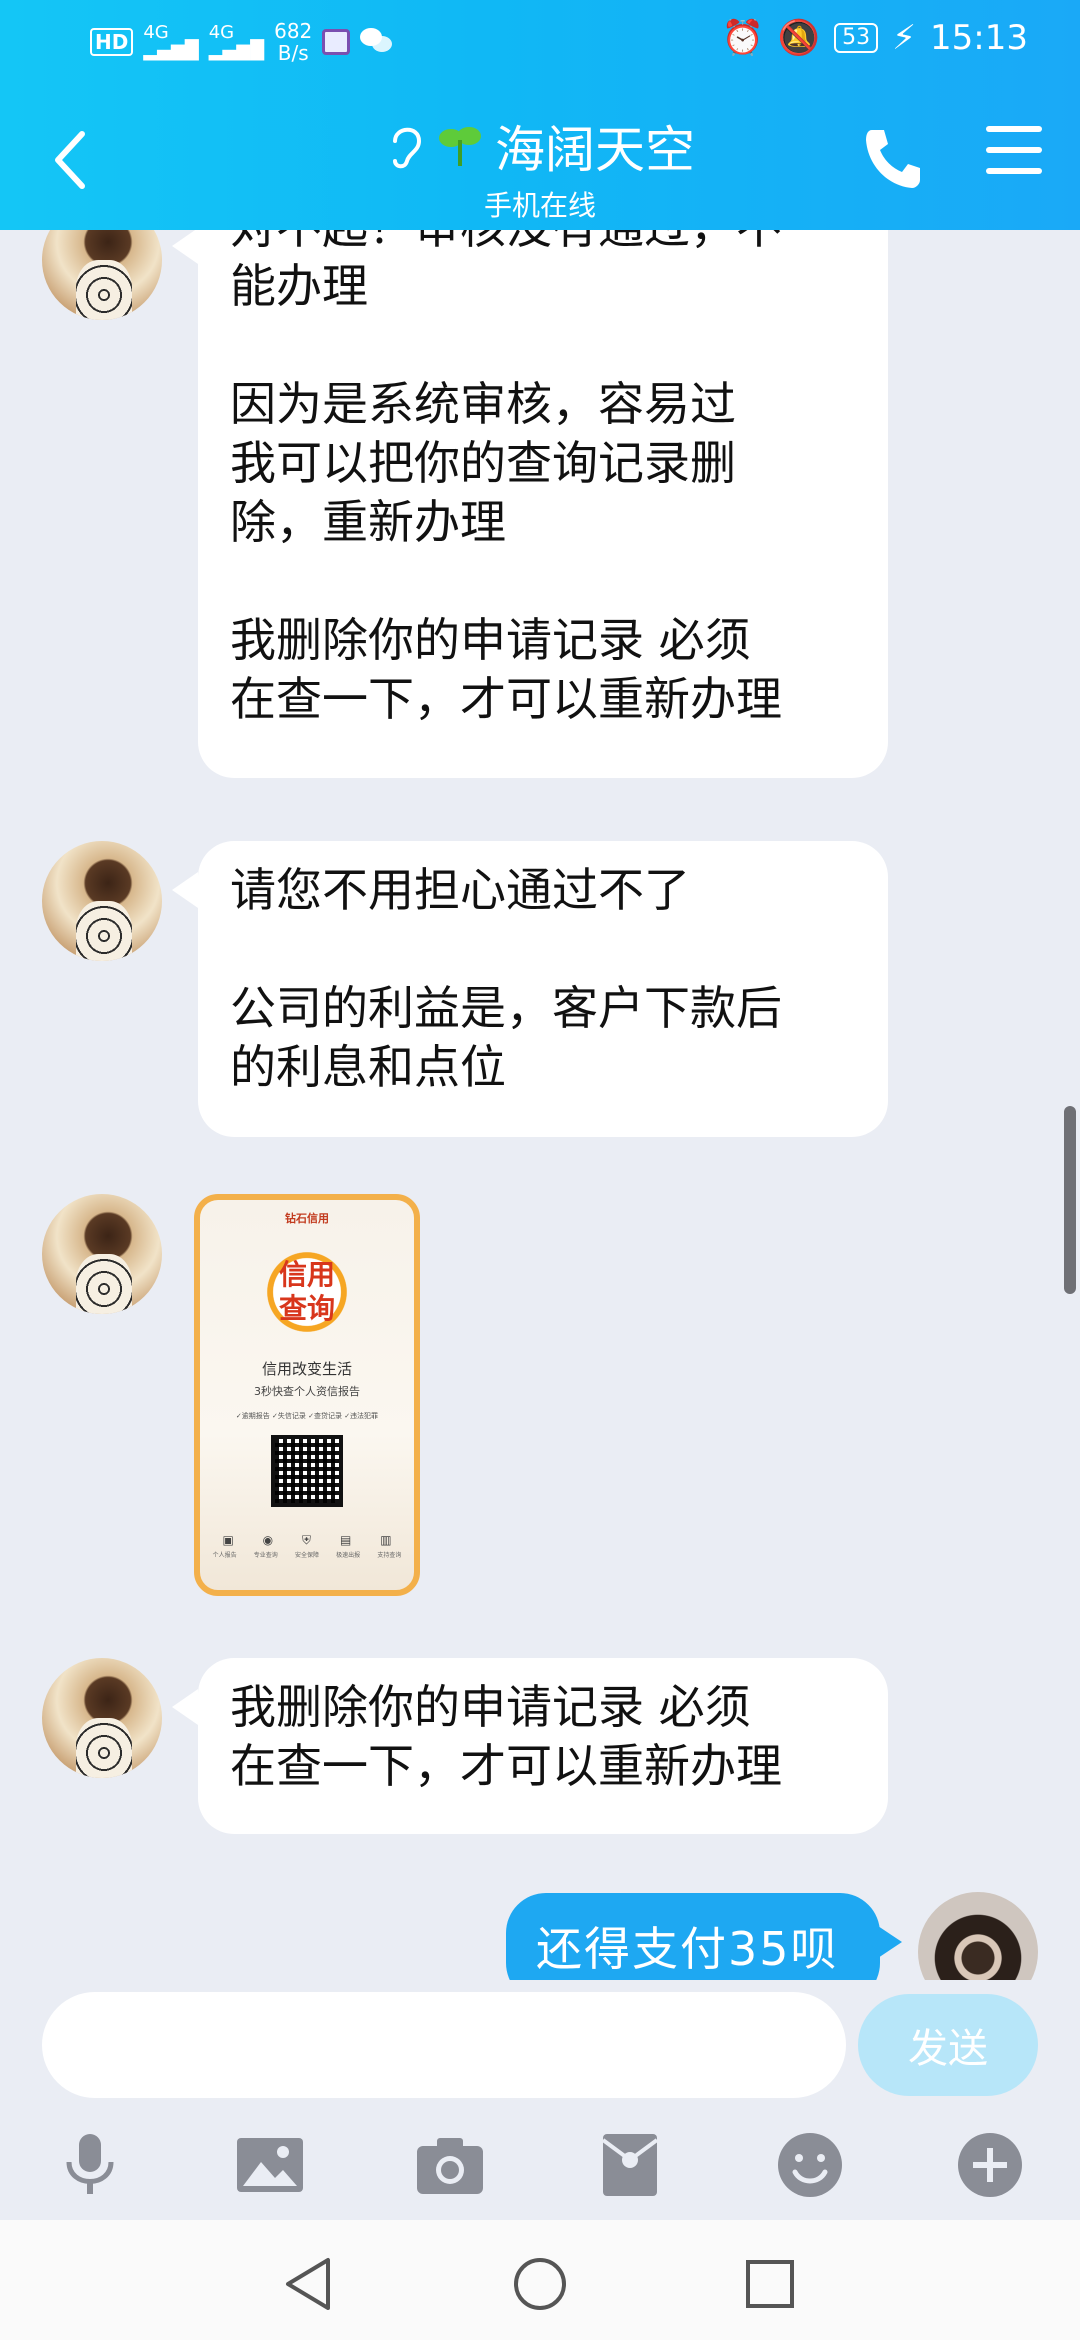  What do you see at coordinates (687, 1949) in the screenshot?
I see `message-line: 还得支付35呗` at bounding box center [687, 1949].